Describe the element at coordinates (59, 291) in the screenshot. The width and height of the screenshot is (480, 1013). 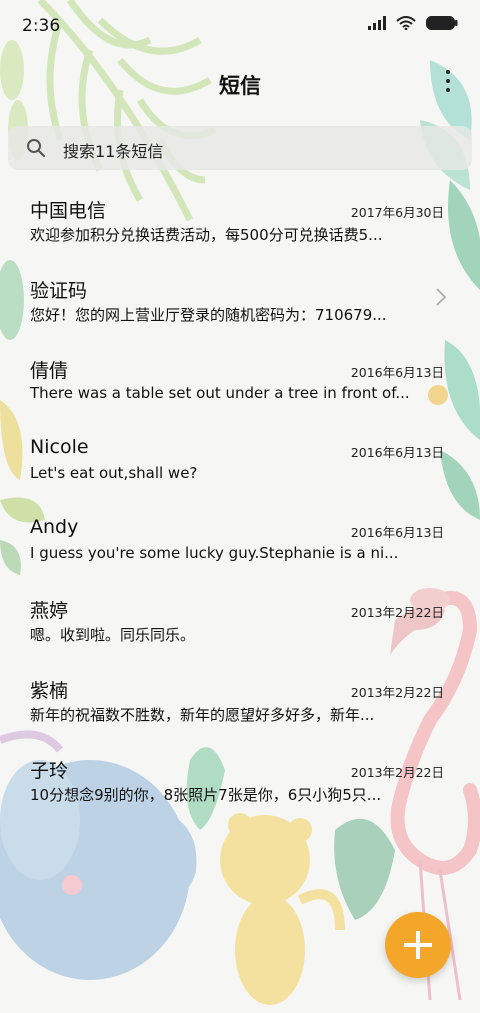
I see `contact-name: 验证码` at that location.